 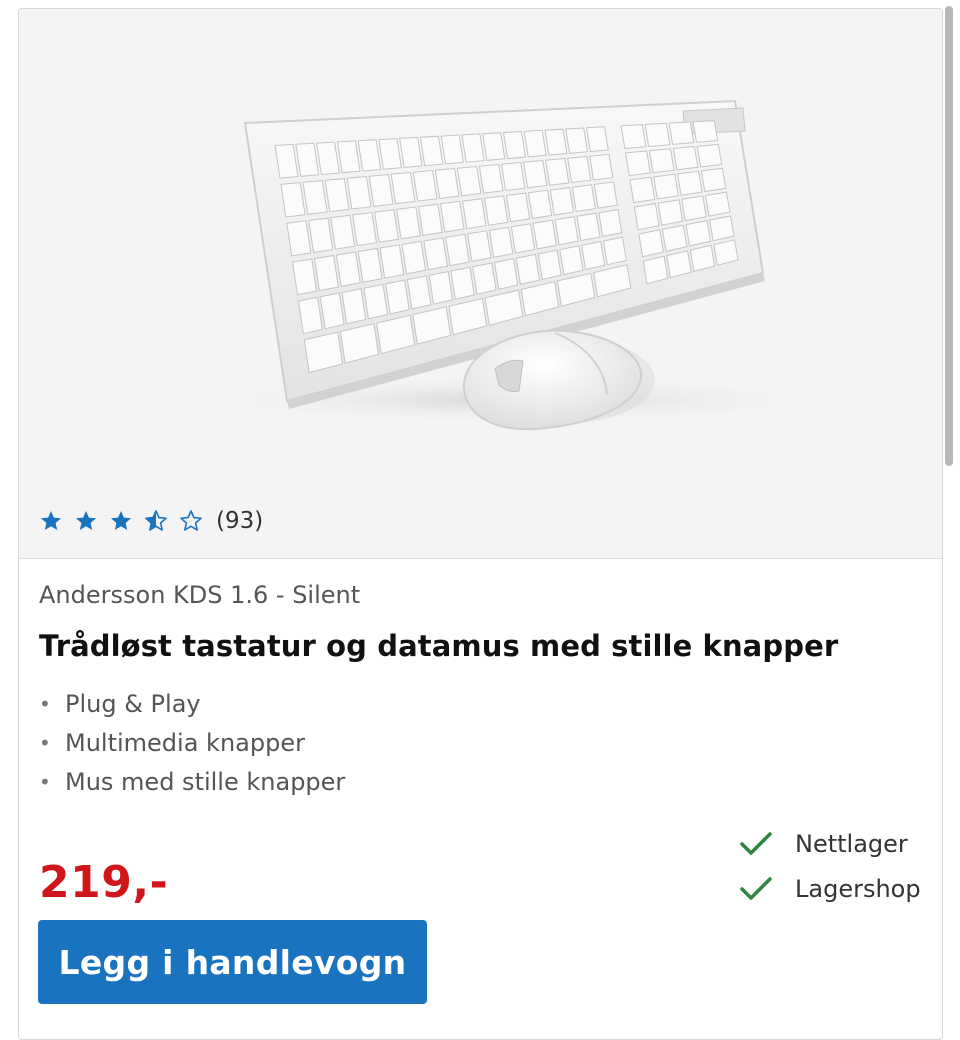 What do you see at coordinates (949, 236) in the screenshot?
I see `scrollbar` at bounding box center [949, 236].